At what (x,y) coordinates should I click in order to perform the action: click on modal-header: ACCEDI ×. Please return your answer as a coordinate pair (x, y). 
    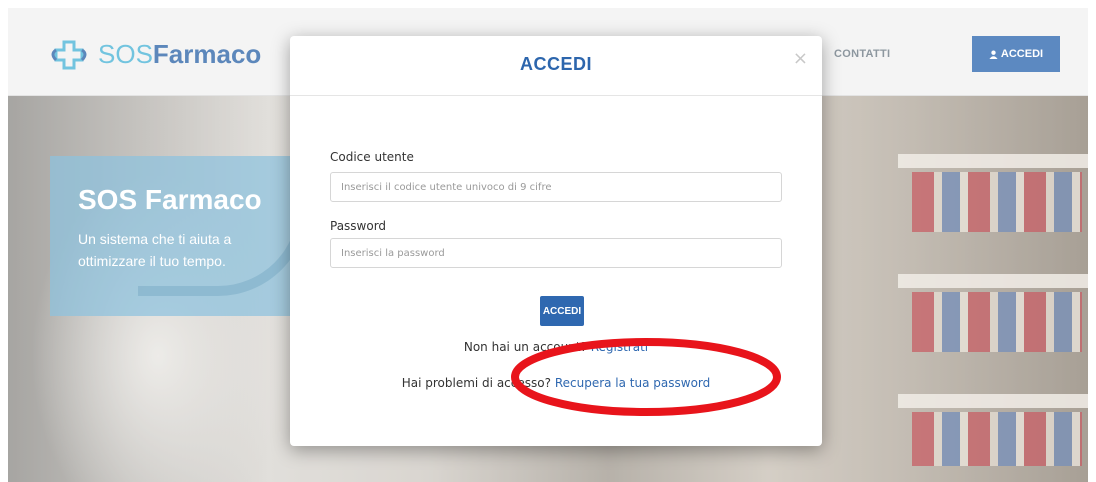
    Looking at the image, I should click on (556, 66).